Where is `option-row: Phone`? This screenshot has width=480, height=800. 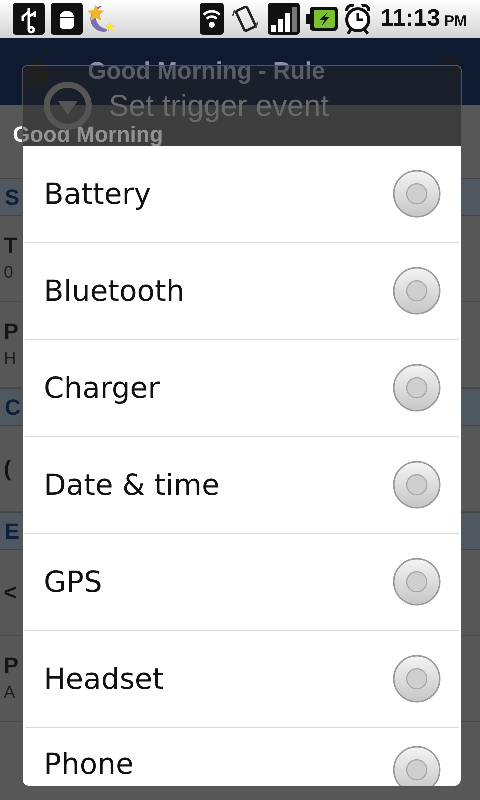
option-row: Phone is located at coordinates (242, 757).